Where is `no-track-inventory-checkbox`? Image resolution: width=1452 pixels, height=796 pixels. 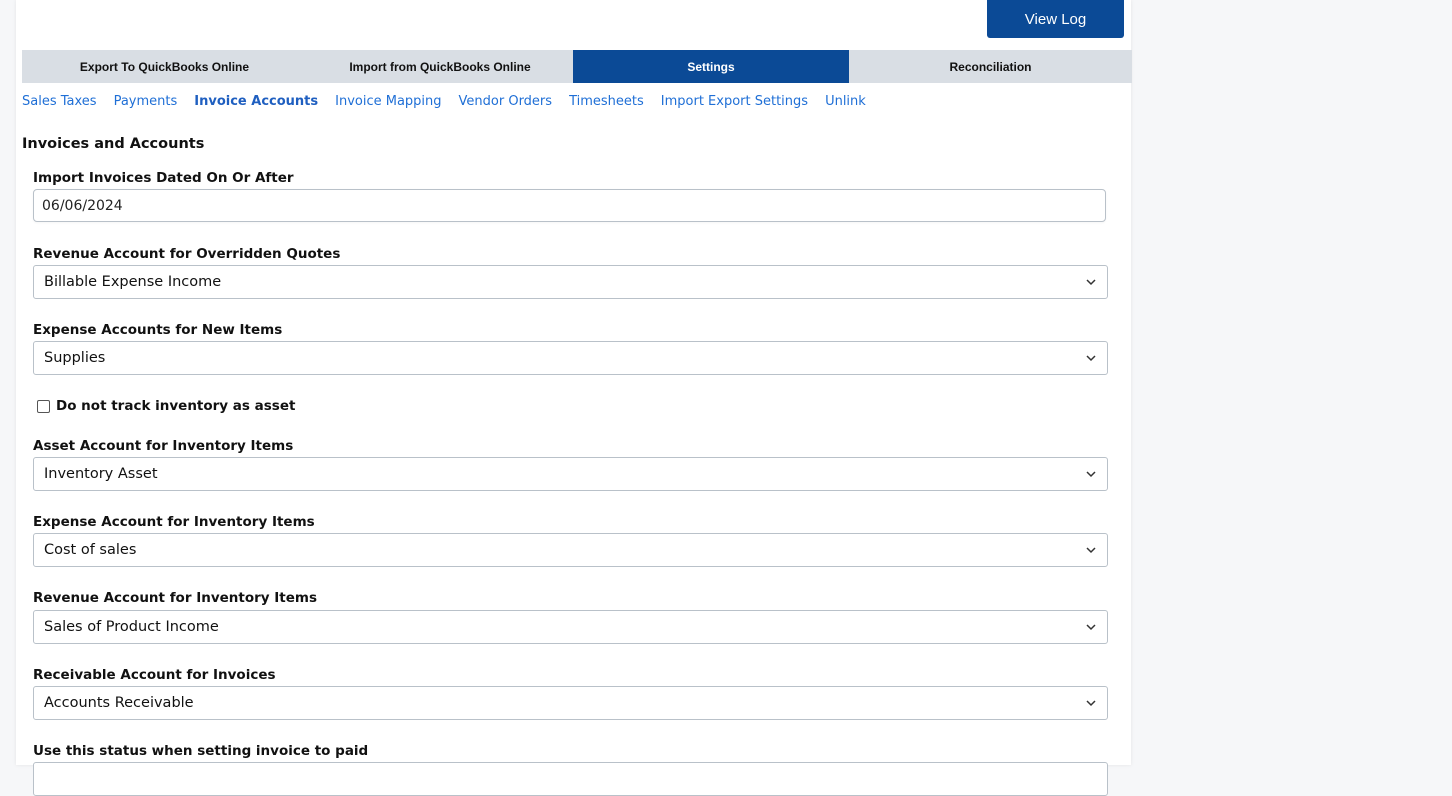
no-track-inventory-checkbox is located at coordinates (43, 406).